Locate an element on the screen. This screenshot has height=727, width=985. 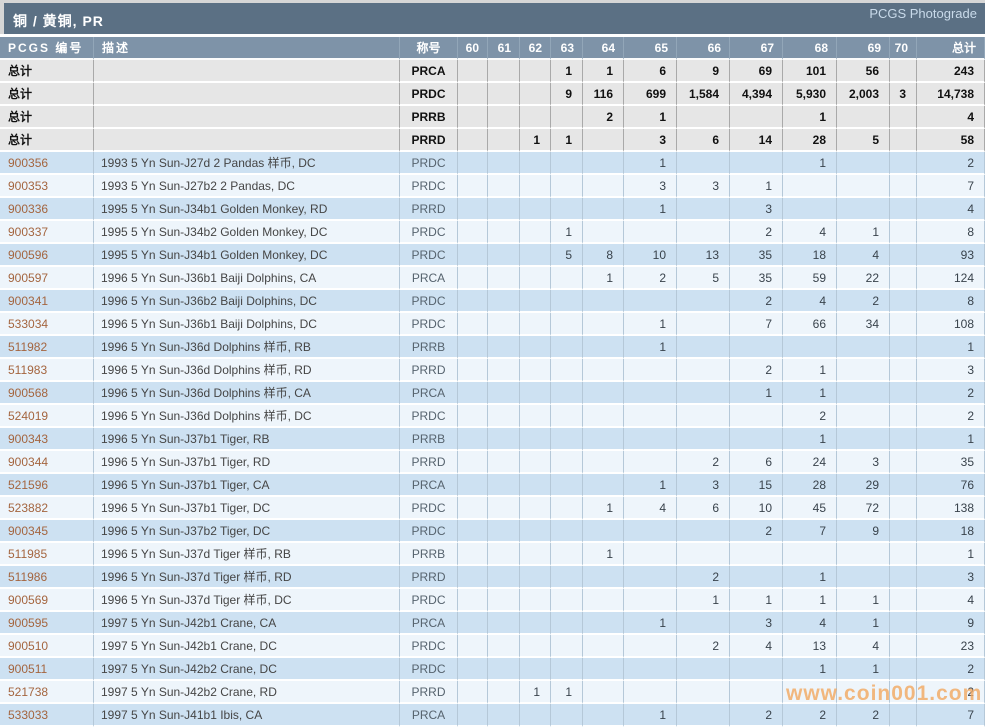
pcgs-number-link: 900597 is located at coordinates (28, 278).